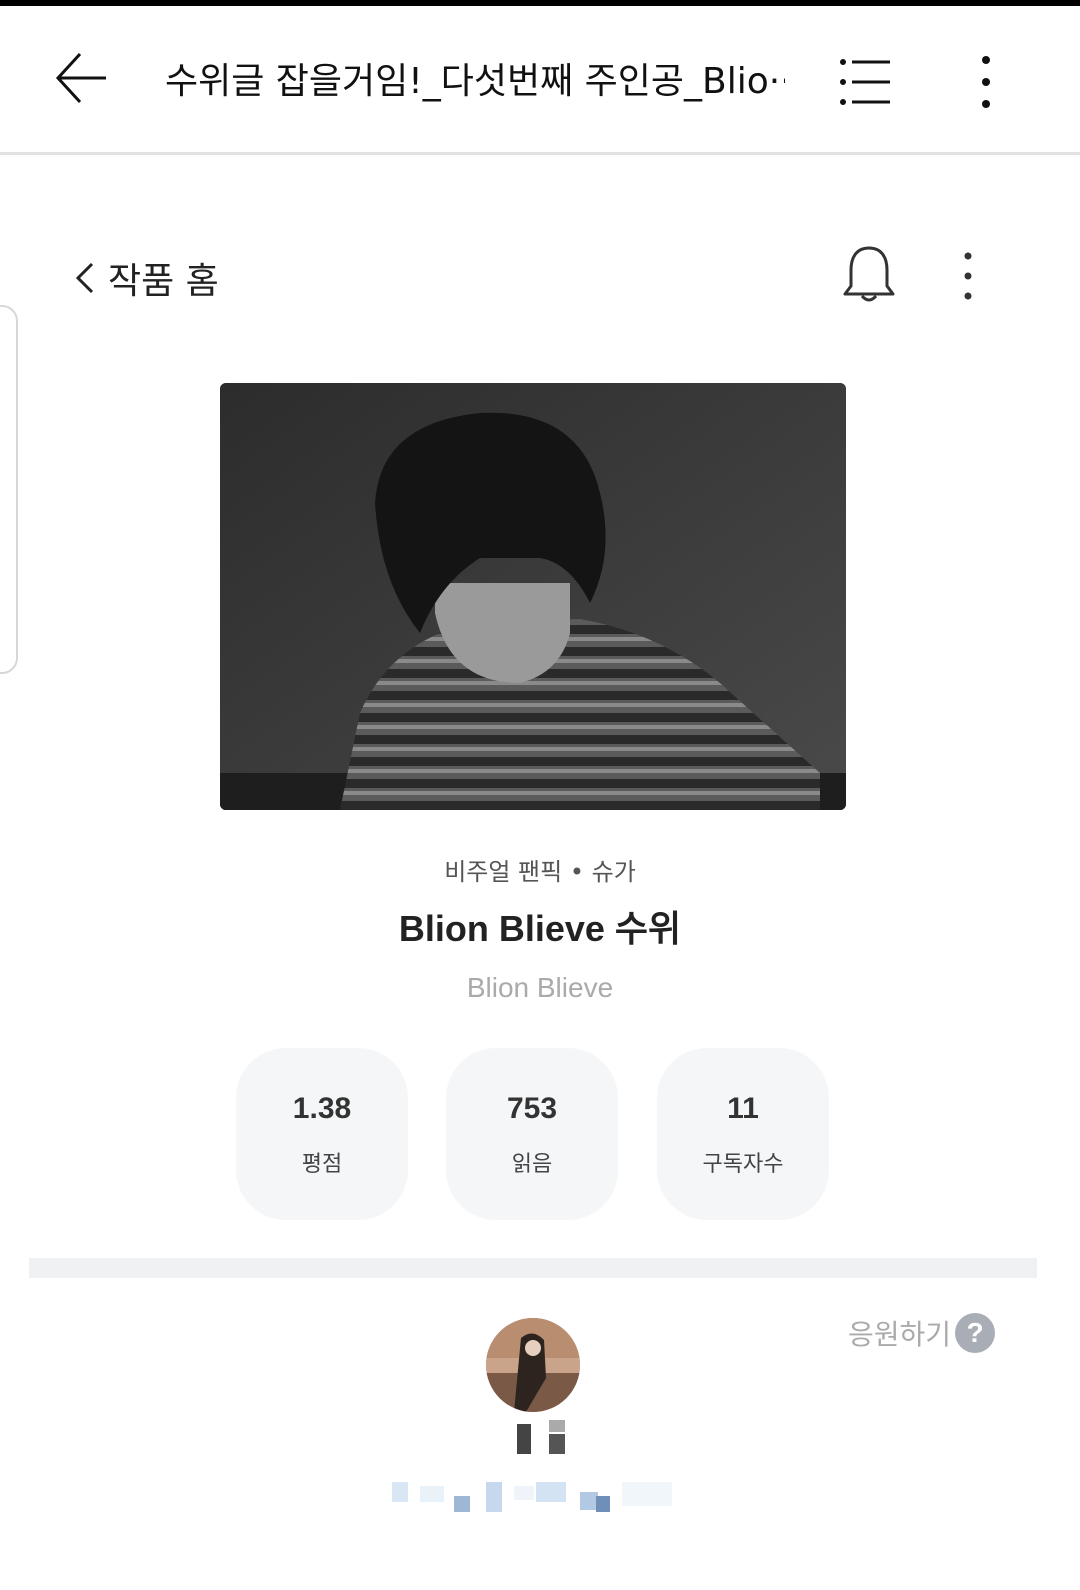  What do you see at coordinates (975, 1333) in the screenshot?
I see `help-icon: ?` at bounding box center [975, 1333].